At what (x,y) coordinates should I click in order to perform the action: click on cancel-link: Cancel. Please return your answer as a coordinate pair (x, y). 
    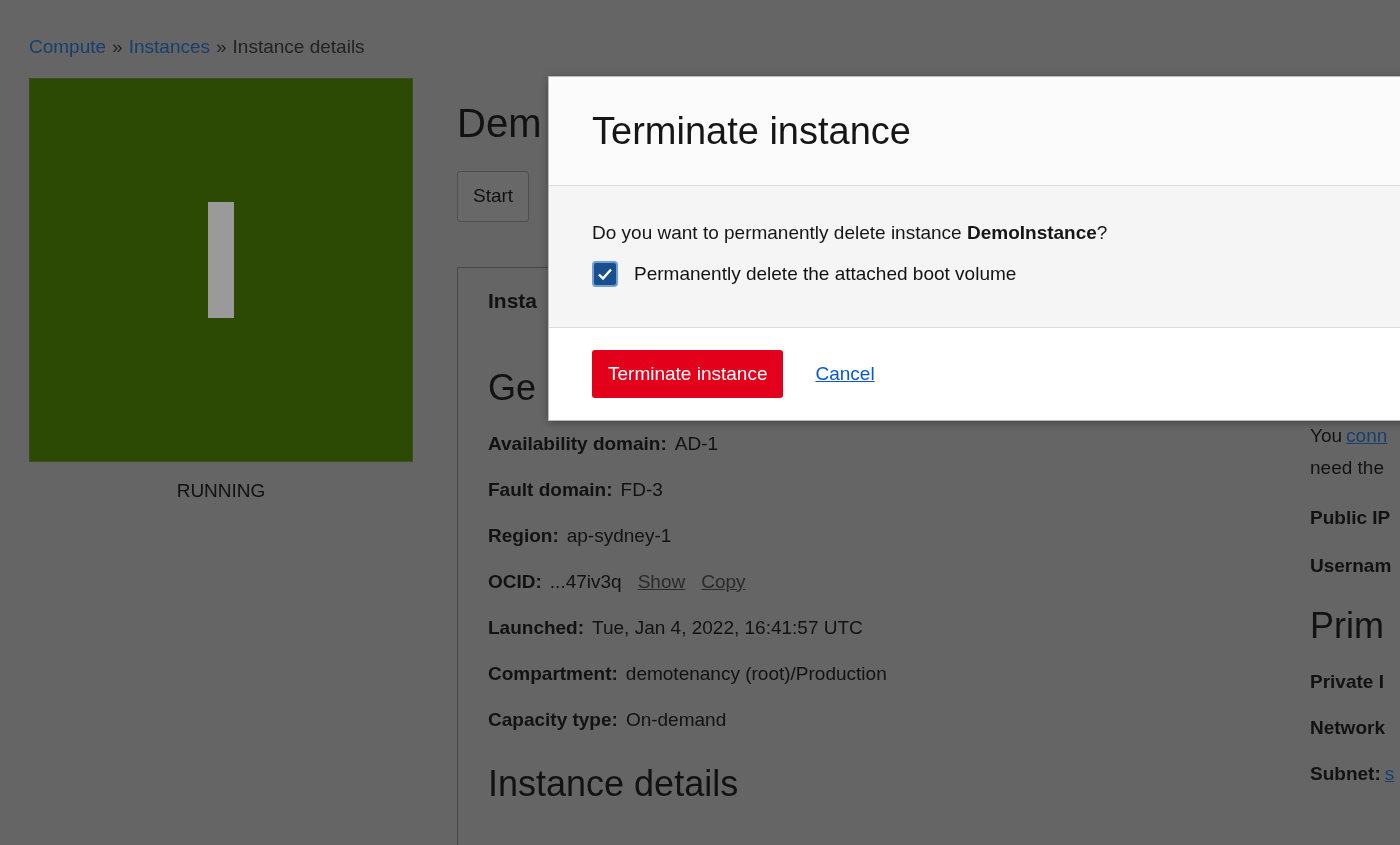
    Looking at the image, I should click on (845, 373).